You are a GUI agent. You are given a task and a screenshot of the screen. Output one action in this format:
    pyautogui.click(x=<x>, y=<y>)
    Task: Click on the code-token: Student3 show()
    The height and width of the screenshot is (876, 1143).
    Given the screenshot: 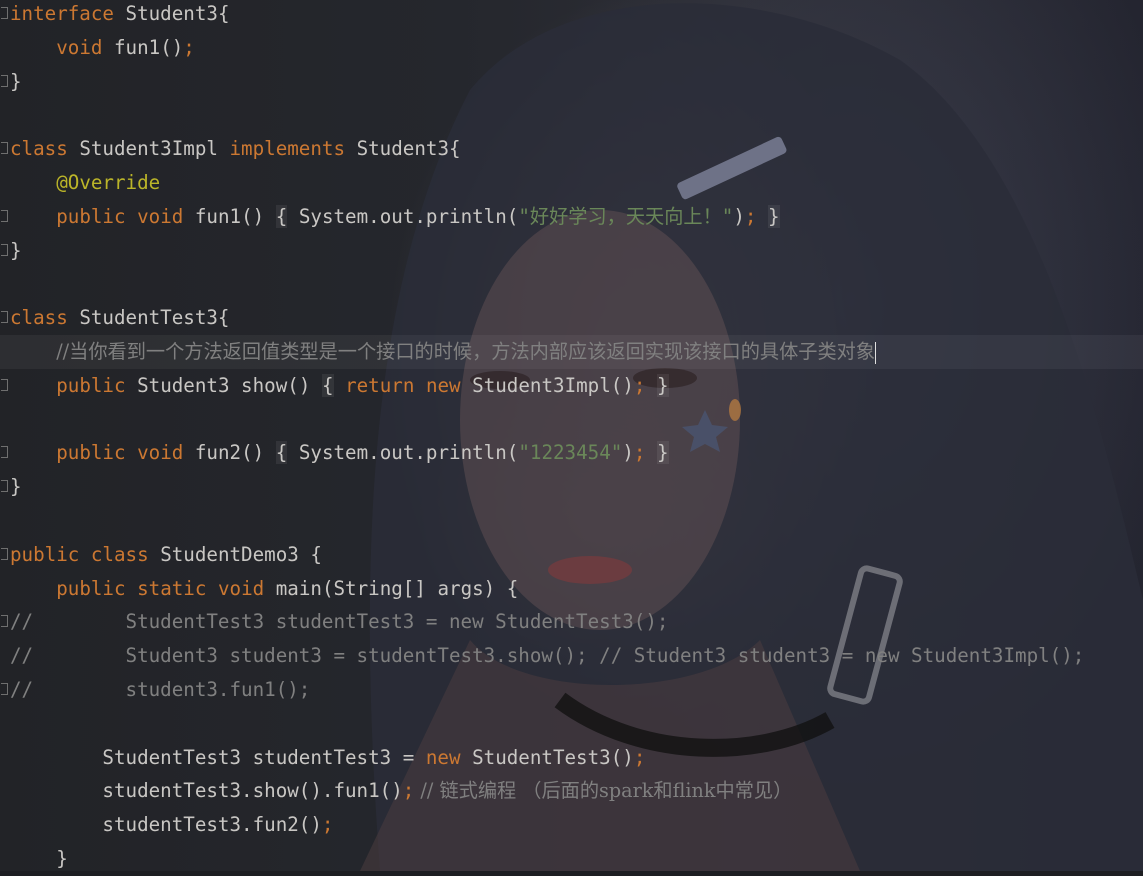 What is the action you would take?
    pyautogui.click(x=229, y=385)
    